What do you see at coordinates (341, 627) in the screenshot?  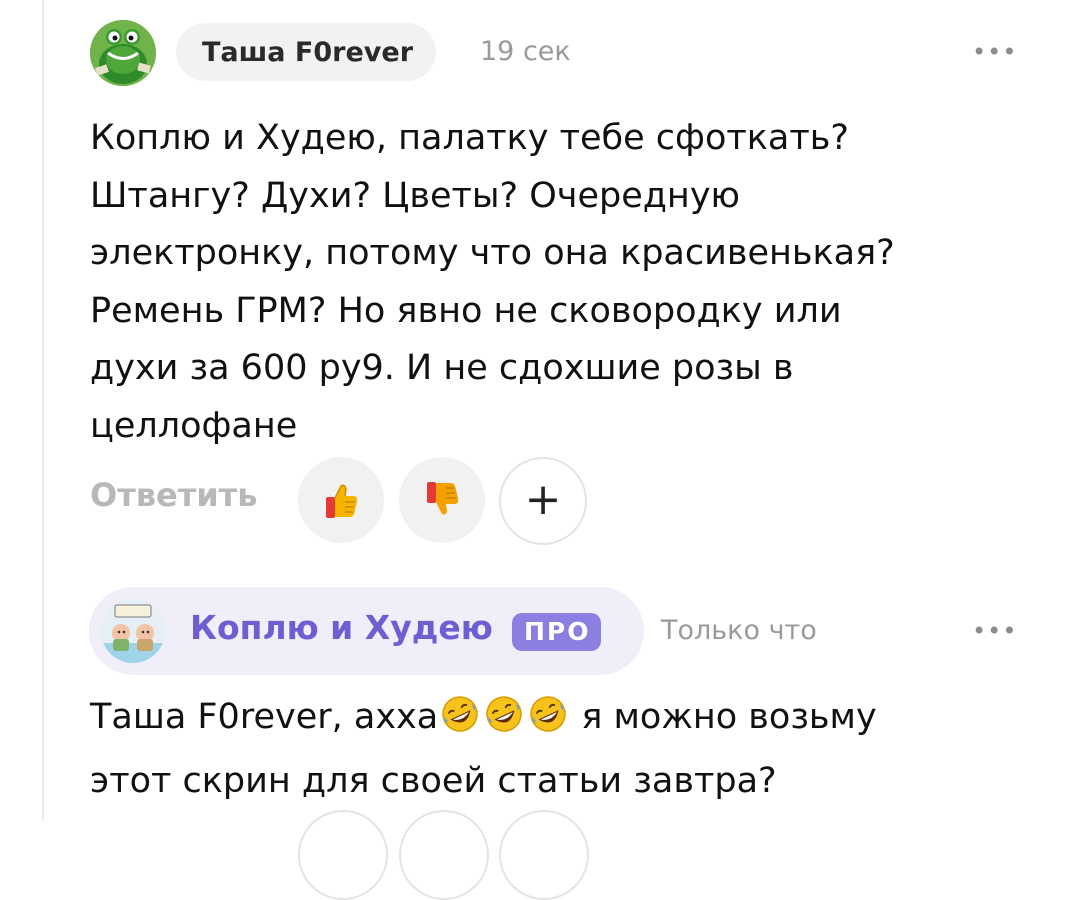 I see `author-name: Коплю и Худею` at bounding box center [341, 627].